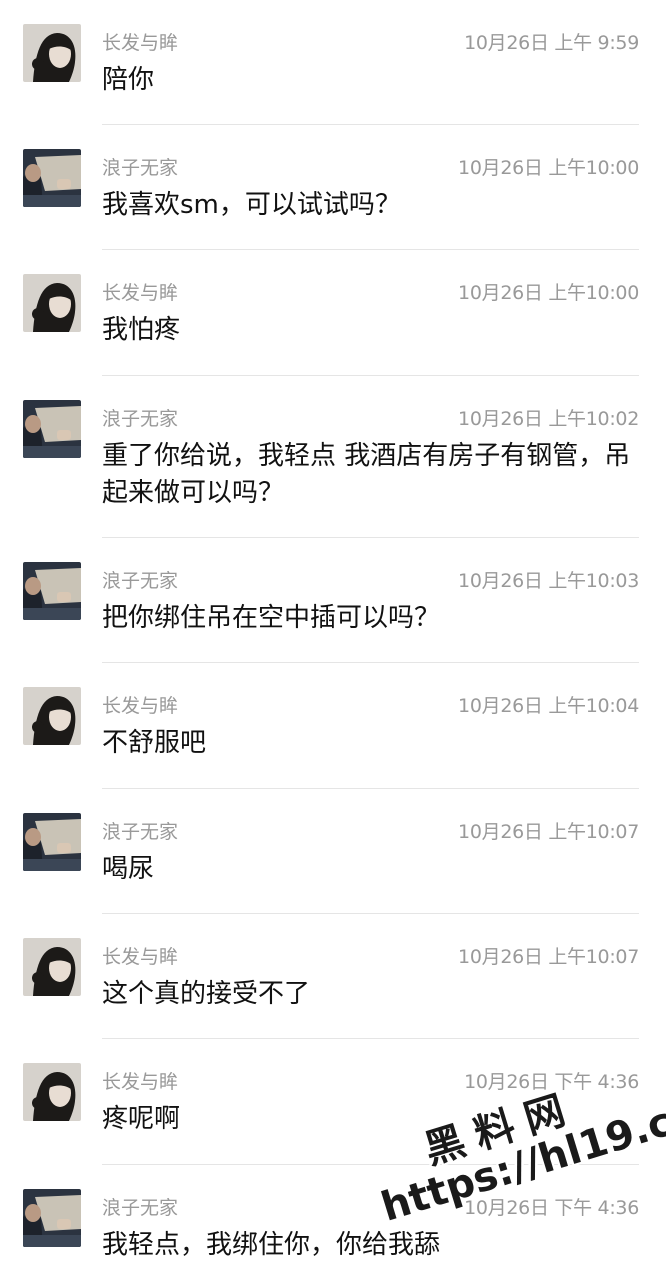 This screenshot has height=1280, width=666. I want to click on message-item: 长发与眸 10月26日 上午10:00 我怕疼, so click(333, 313).